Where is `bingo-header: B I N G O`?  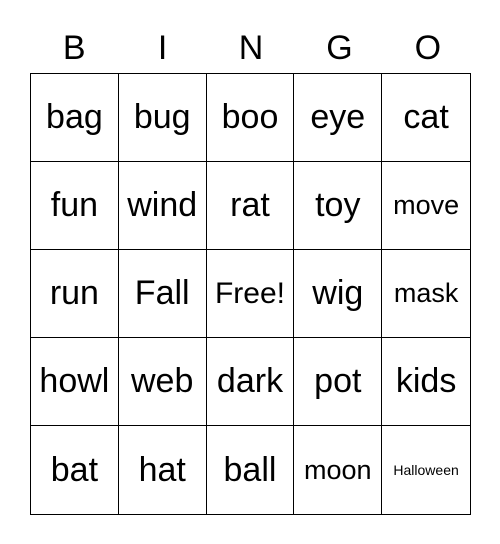
bingo-header: B I N G O is located at coordinates (251, 48).